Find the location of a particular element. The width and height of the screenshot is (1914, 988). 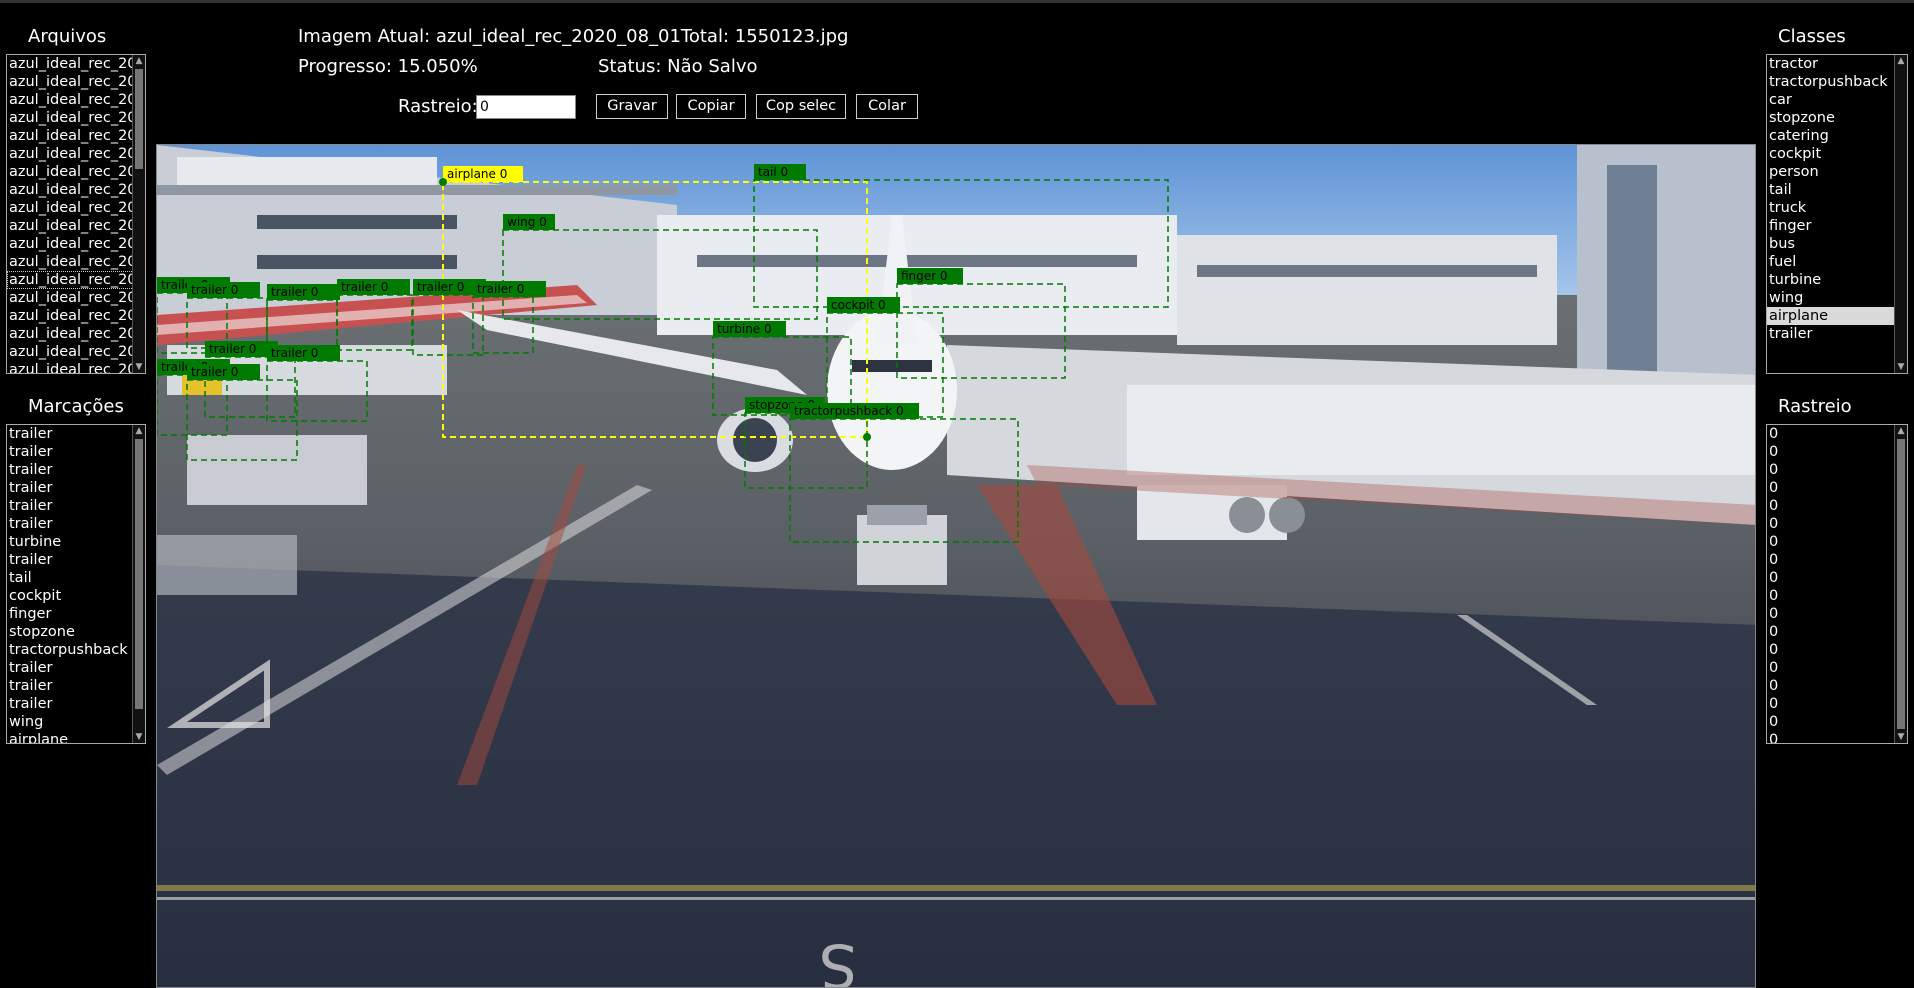

class-list-item: car is located at coordinates (1831, 100).